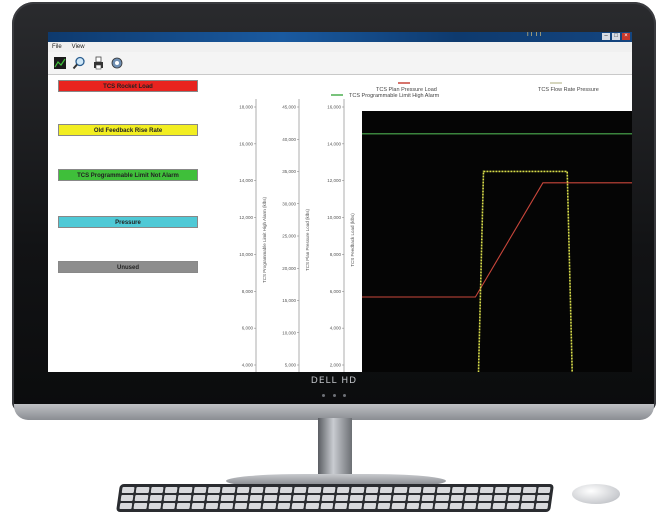 Image resolution: width=665 pixels, height=516 pixels. Describe the element at coordinates (352, 240) in the screenshot. I see `axis-left1-title: TCS Feedback Load (klbs)` at that location.